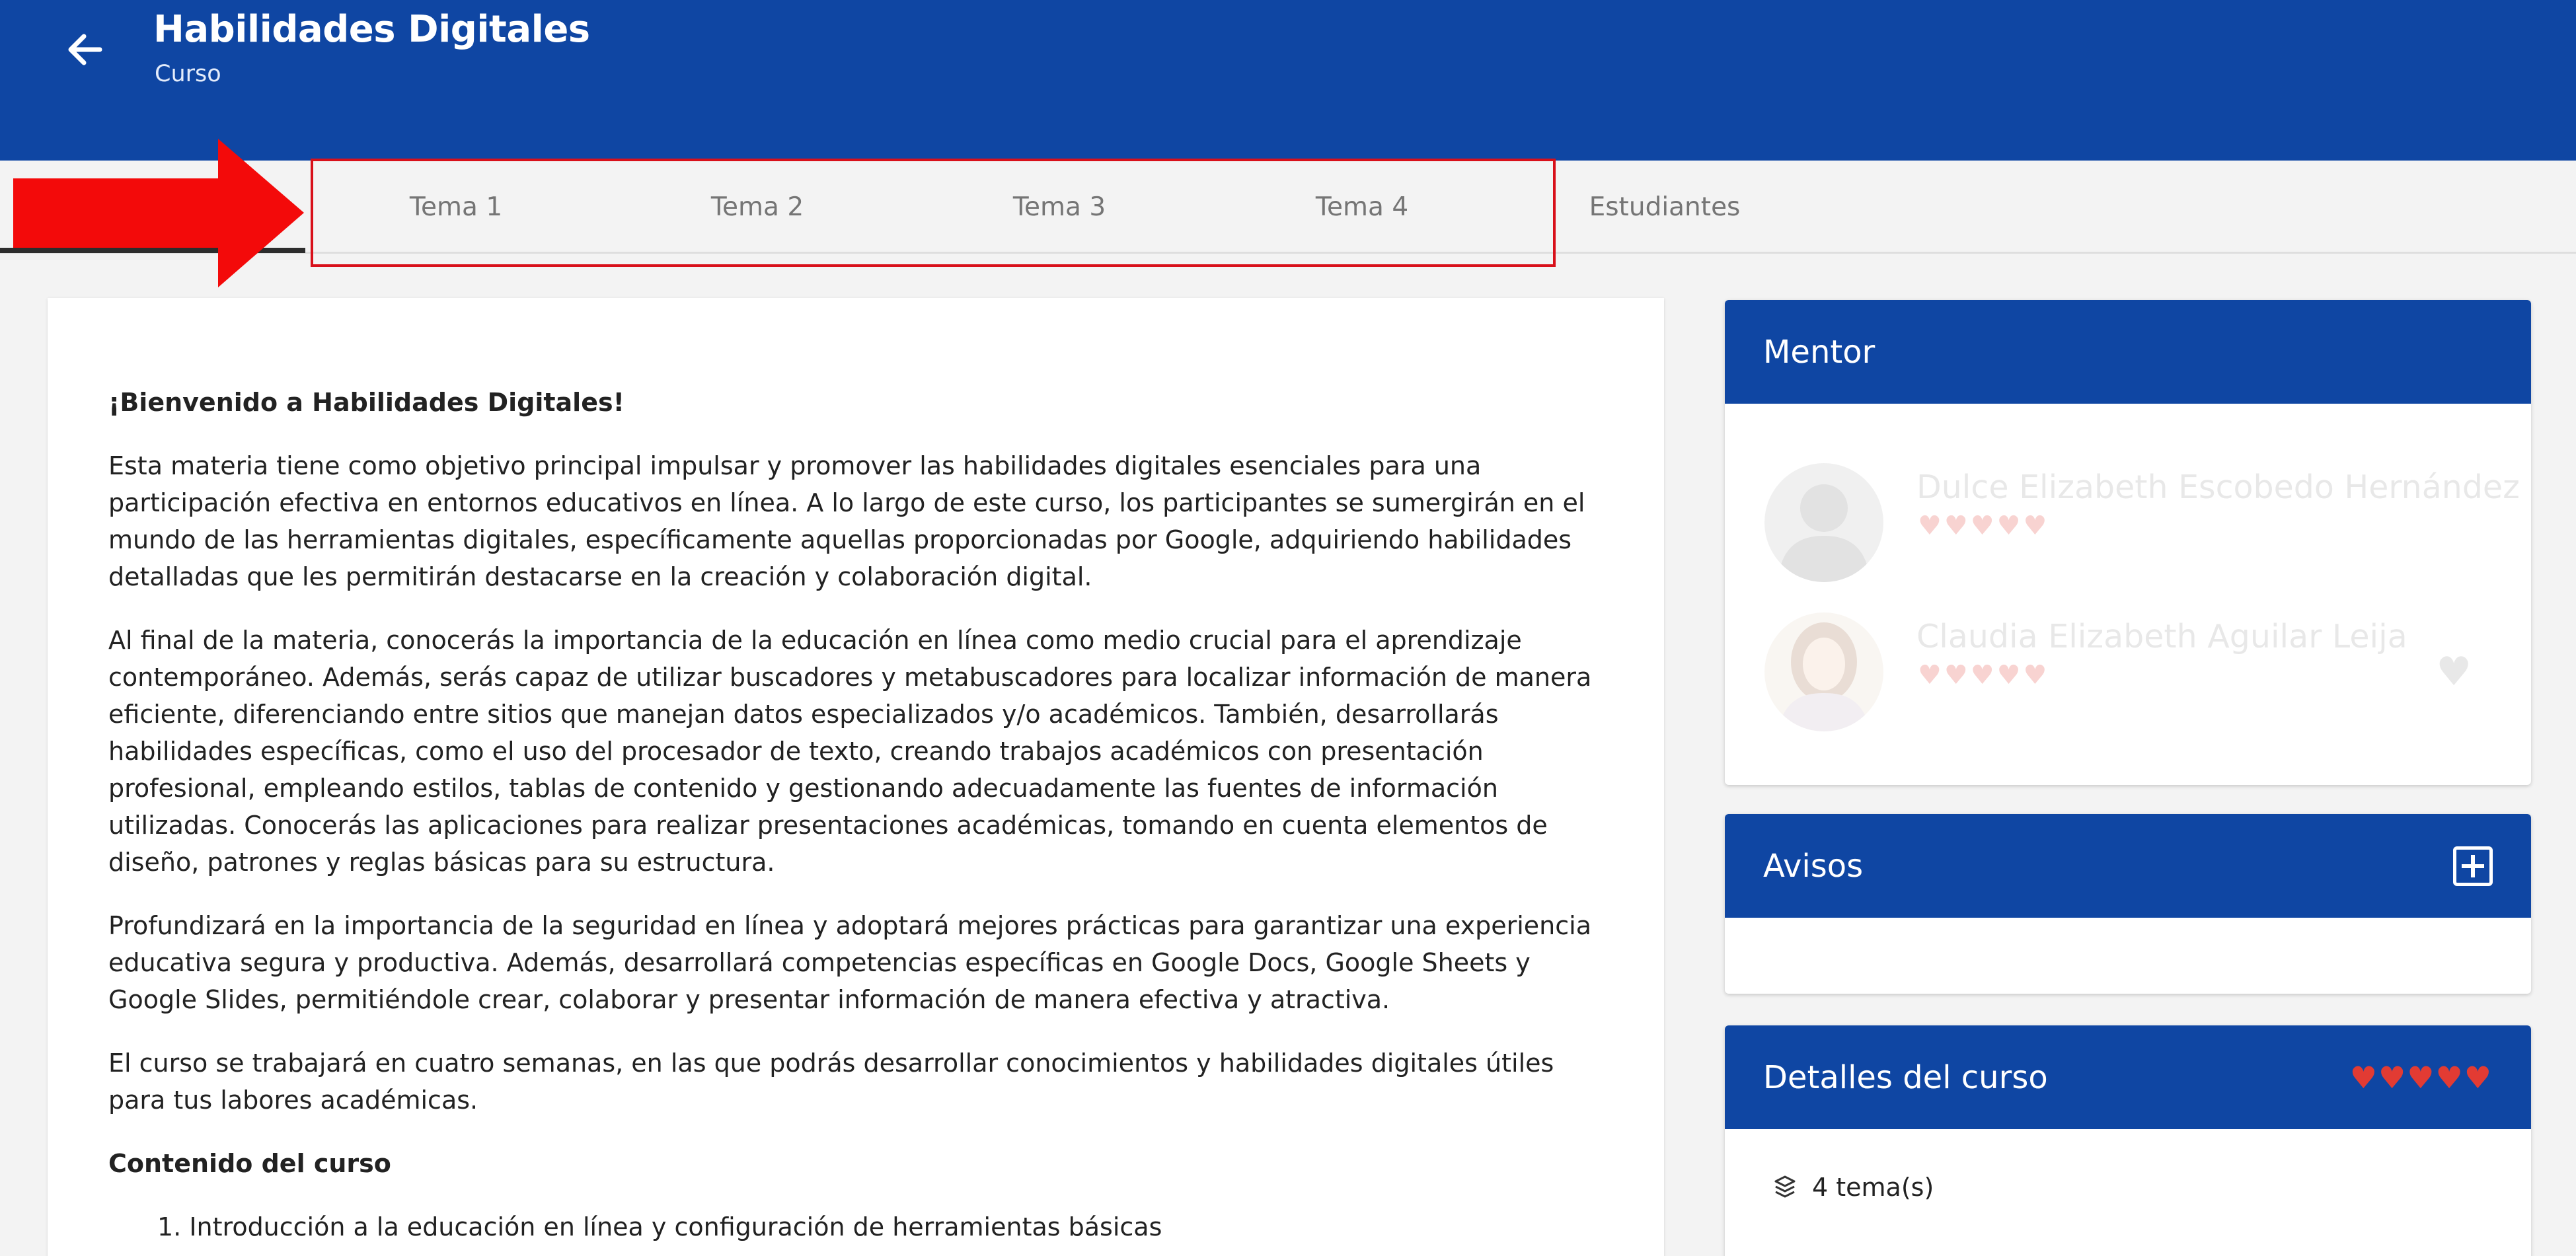  I want to click on tab-tema-4: Tema 4, so click(1362, 207).